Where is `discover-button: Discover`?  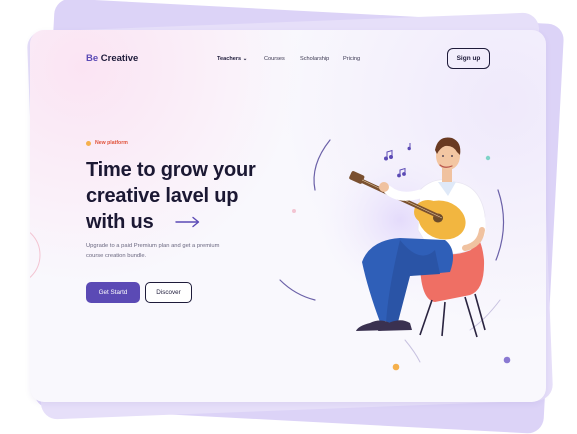
discover-button: Discover is located at coordinates (168, 292).